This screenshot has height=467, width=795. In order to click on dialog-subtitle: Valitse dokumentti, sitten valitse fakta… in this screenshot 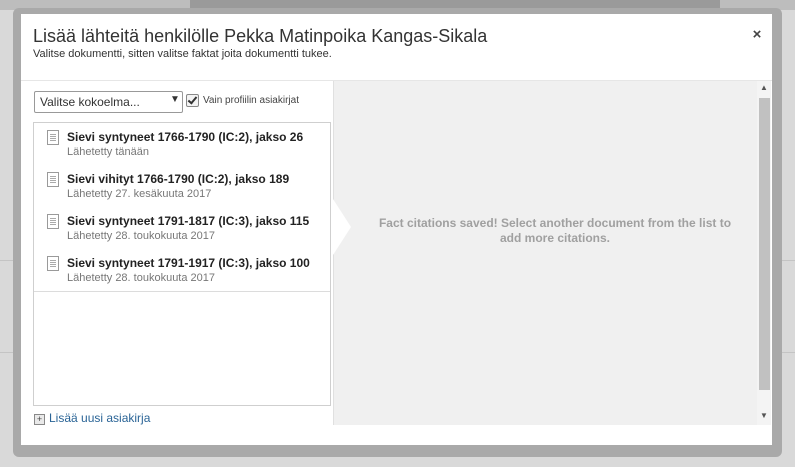, I will do `click(182, 54)`.